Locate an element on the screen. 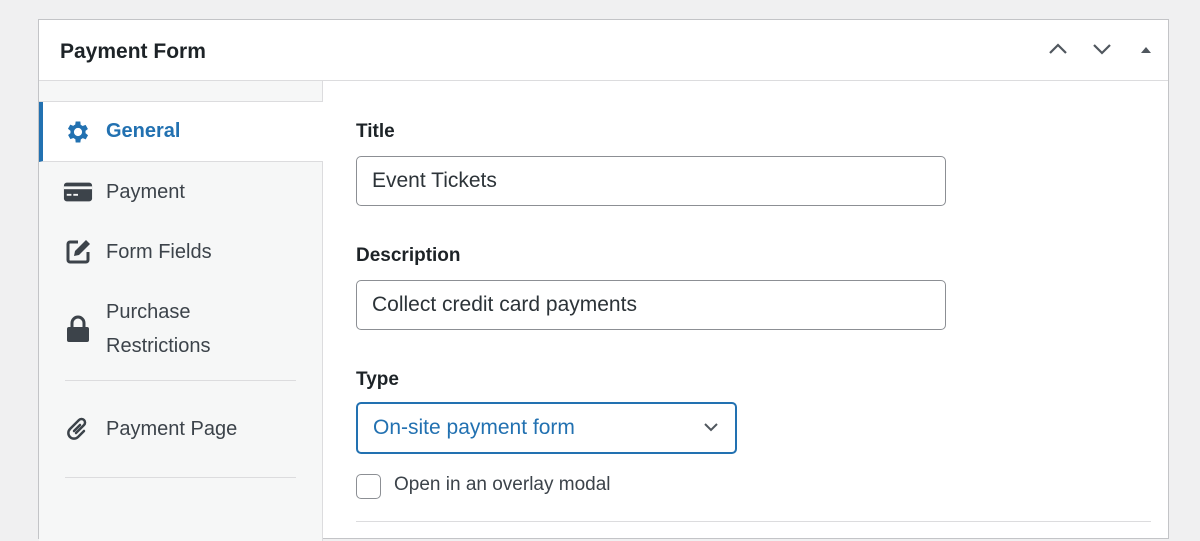  description-input: Collect credit card payments is located at coordinates (651, 305).